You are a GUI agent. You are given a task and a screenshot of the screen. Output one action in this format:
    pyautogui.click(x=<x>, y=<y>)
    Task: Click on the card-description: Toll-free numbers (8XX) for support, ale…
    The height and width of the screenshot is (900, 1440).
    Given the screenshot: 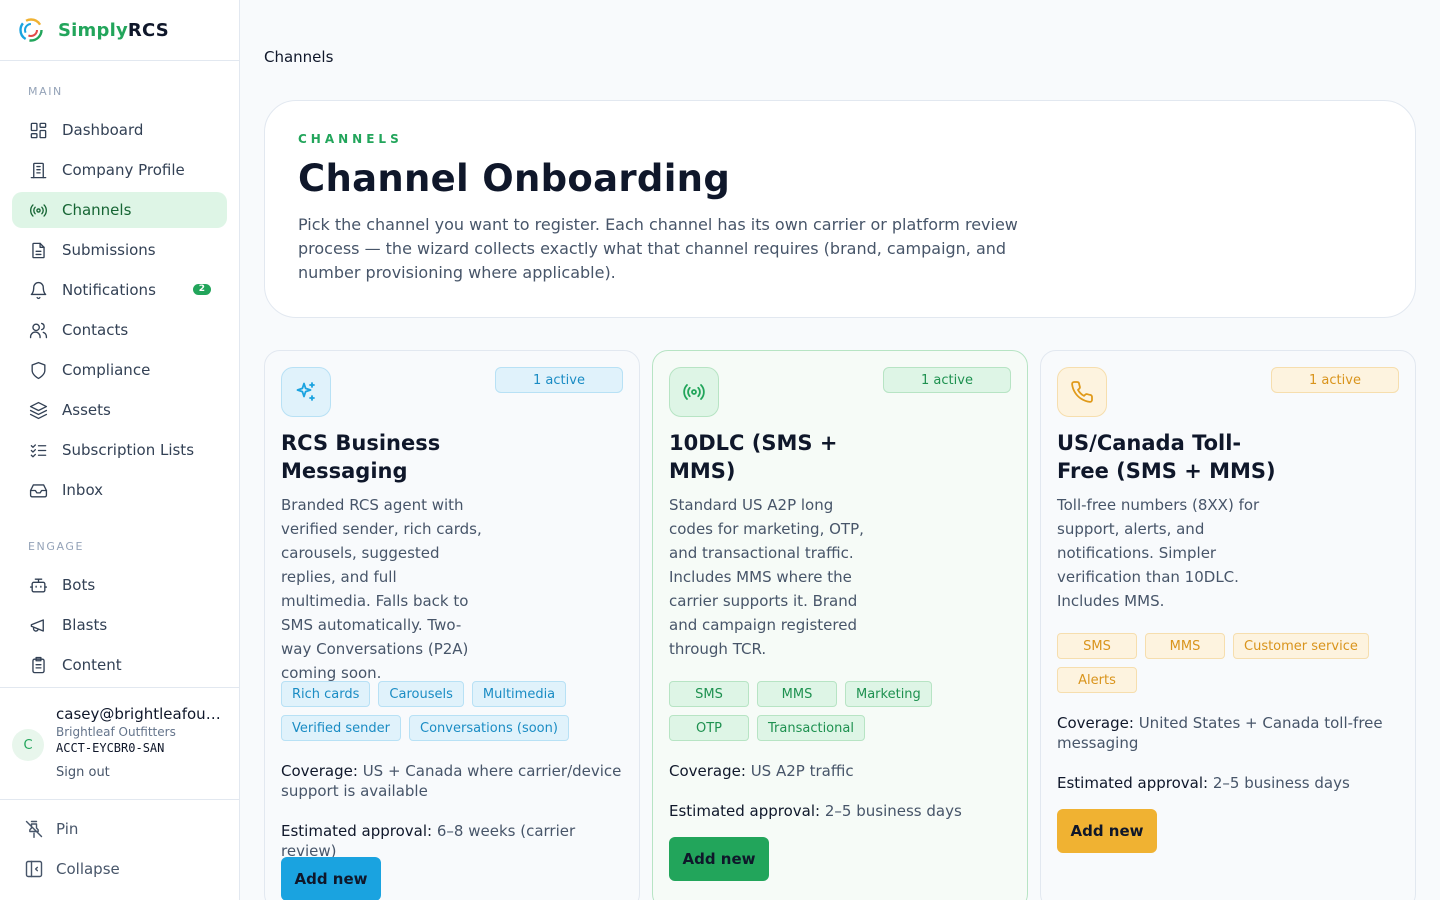 What is the action you would take?
    pyautogui.click(x=1158, y=553)
    